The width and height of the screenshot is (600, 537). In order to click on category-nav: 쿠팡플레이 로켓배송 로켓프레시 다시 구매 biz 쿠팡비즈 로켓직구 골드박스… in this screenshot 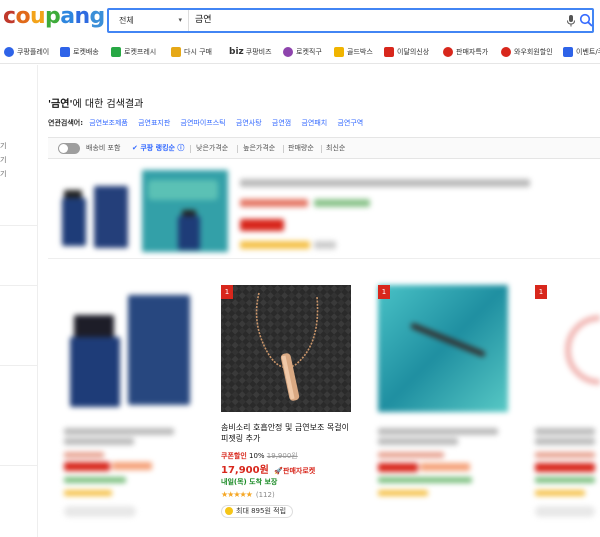, I will do `click(300, 52)`.